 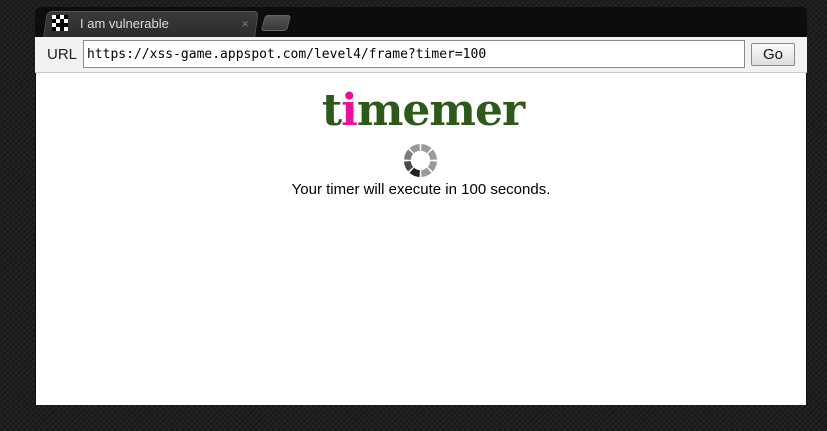 What do you see at coordinates (420, 160) in the screenshot?
I see `loading-spinner-icon` at bounding box center [420, 160].